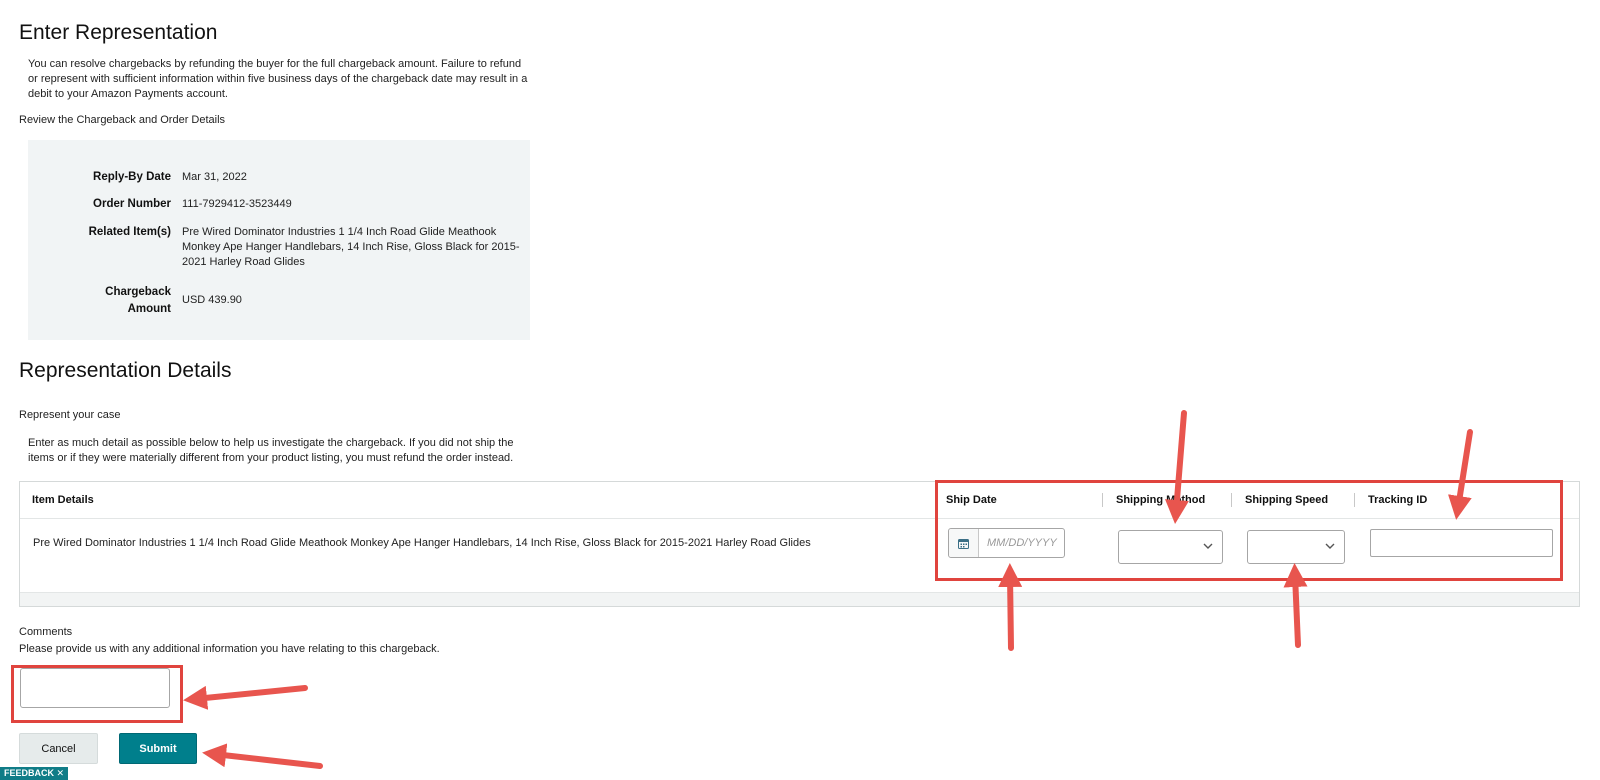  Describe the element at coordinates (132, 204) in the screenshot. I see `order-number-label: Order Number` at that location.